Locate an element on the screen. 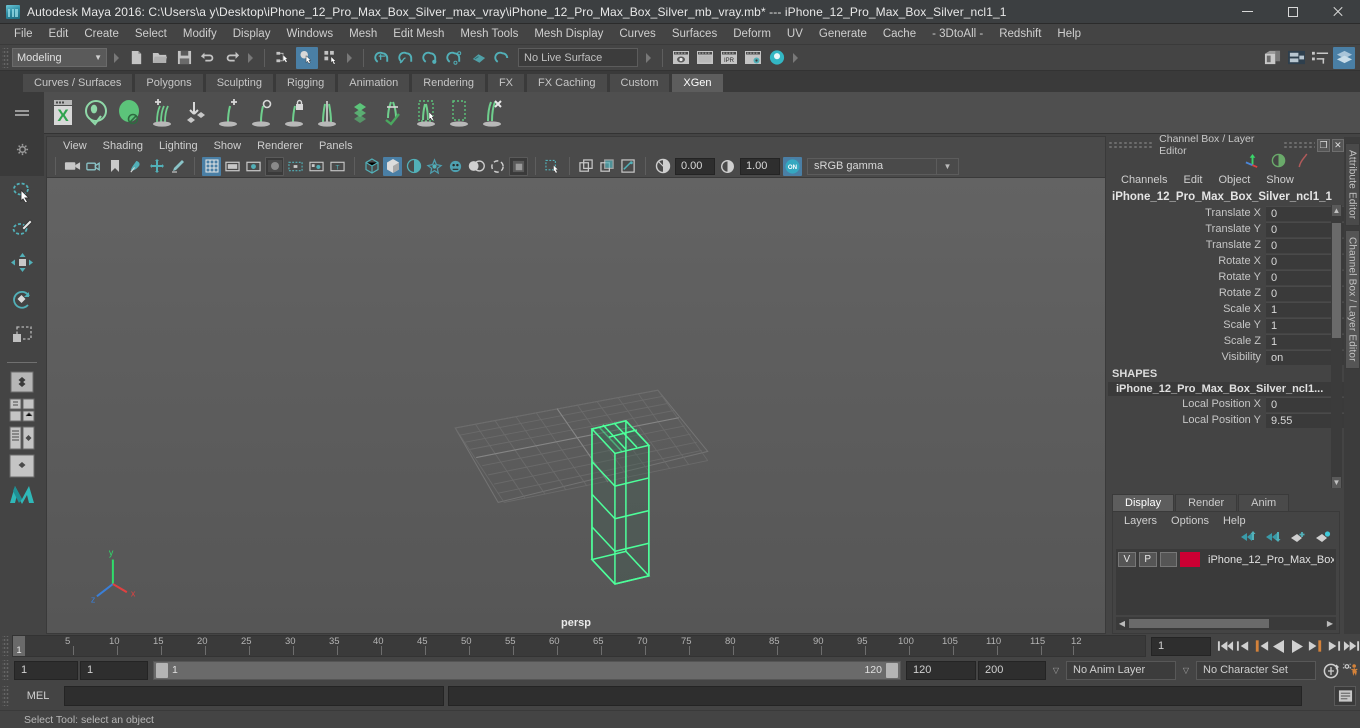  channel-row-local-position-y: Local Position Y 9.55 is located at coordinates (1226, 420).